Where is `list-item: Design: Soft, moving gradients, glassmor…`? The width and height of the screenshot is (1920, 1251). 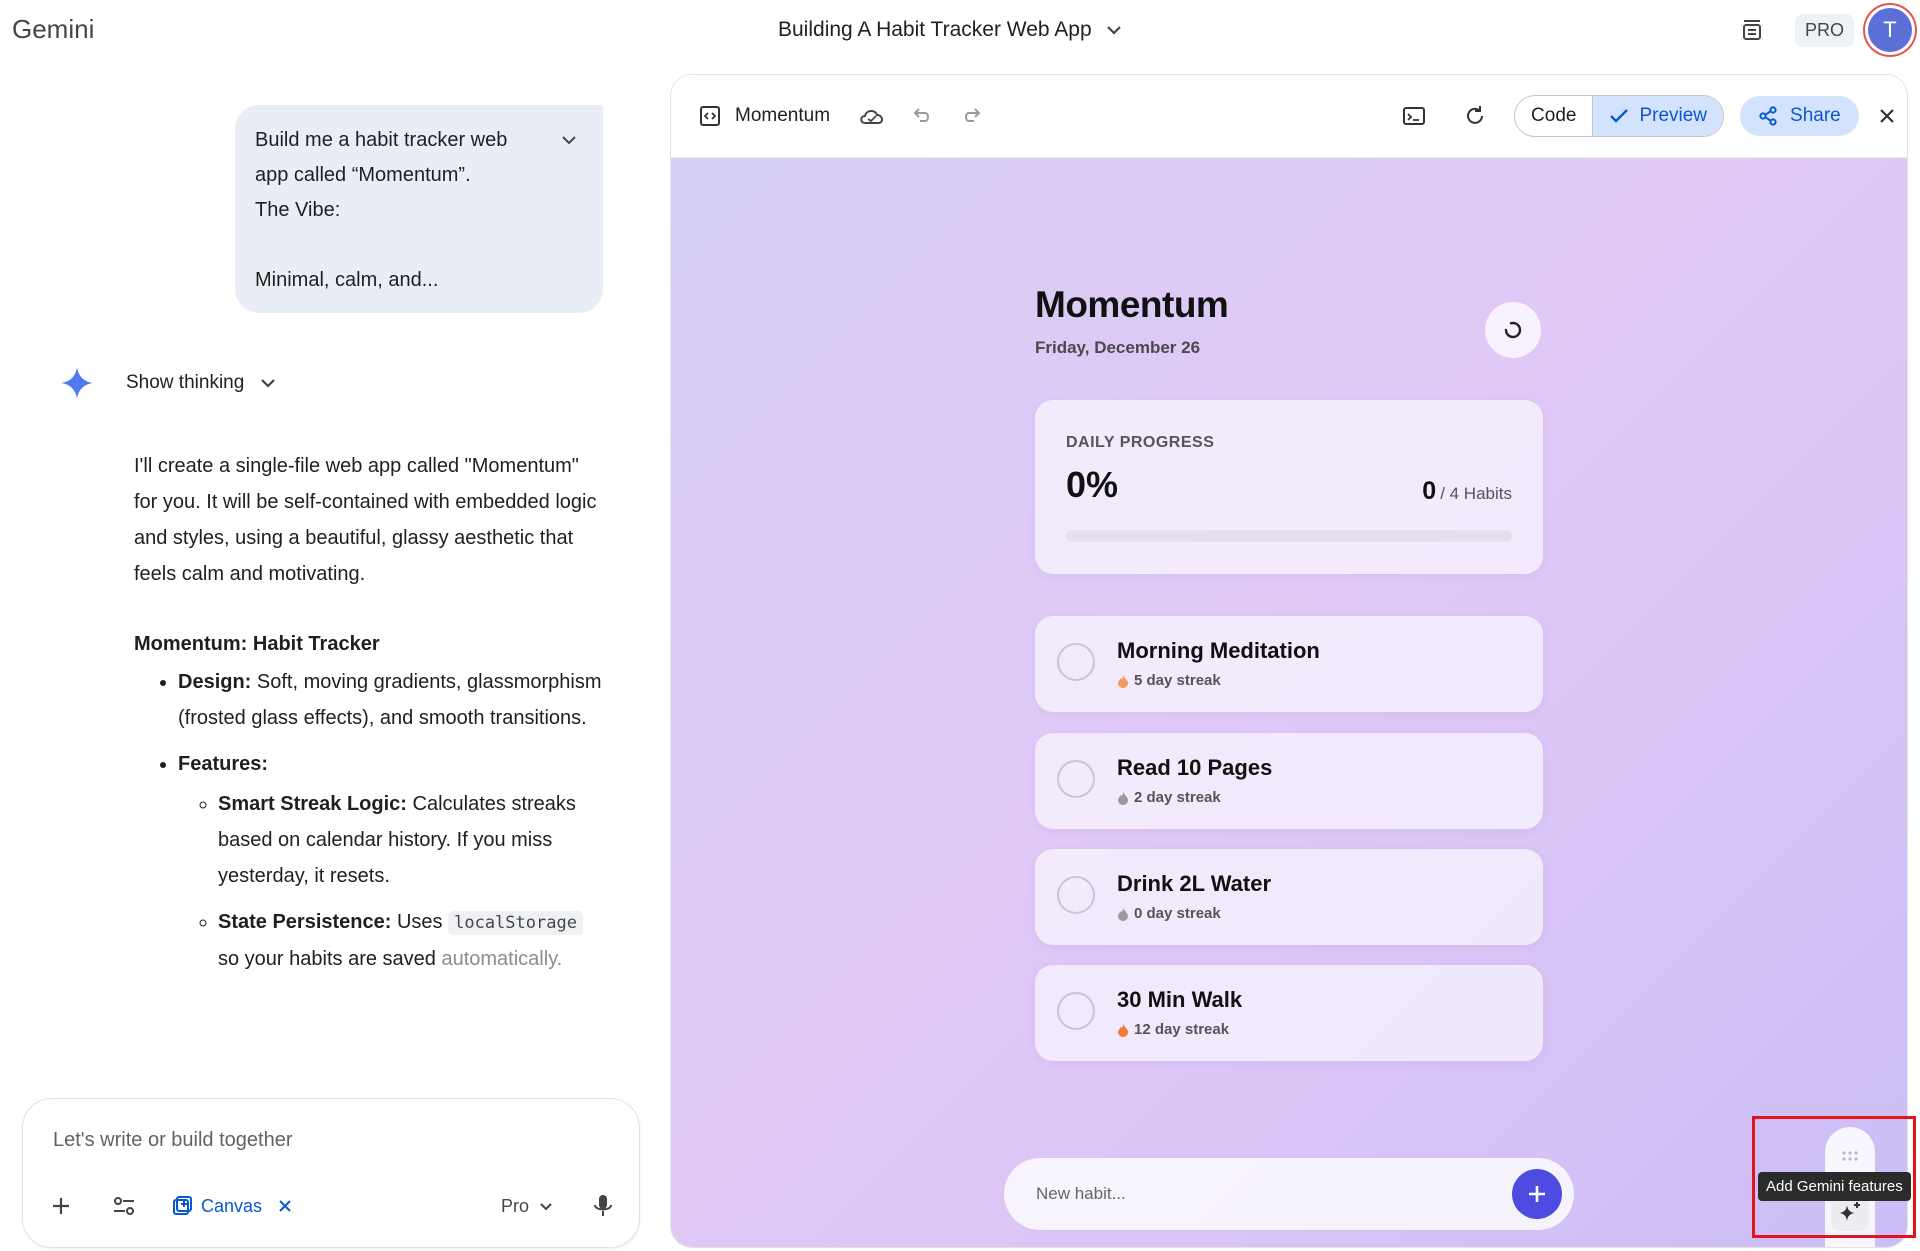 list-item: Design: Soft, moving gradients, glassmor… is located at coordinates (391, 700).